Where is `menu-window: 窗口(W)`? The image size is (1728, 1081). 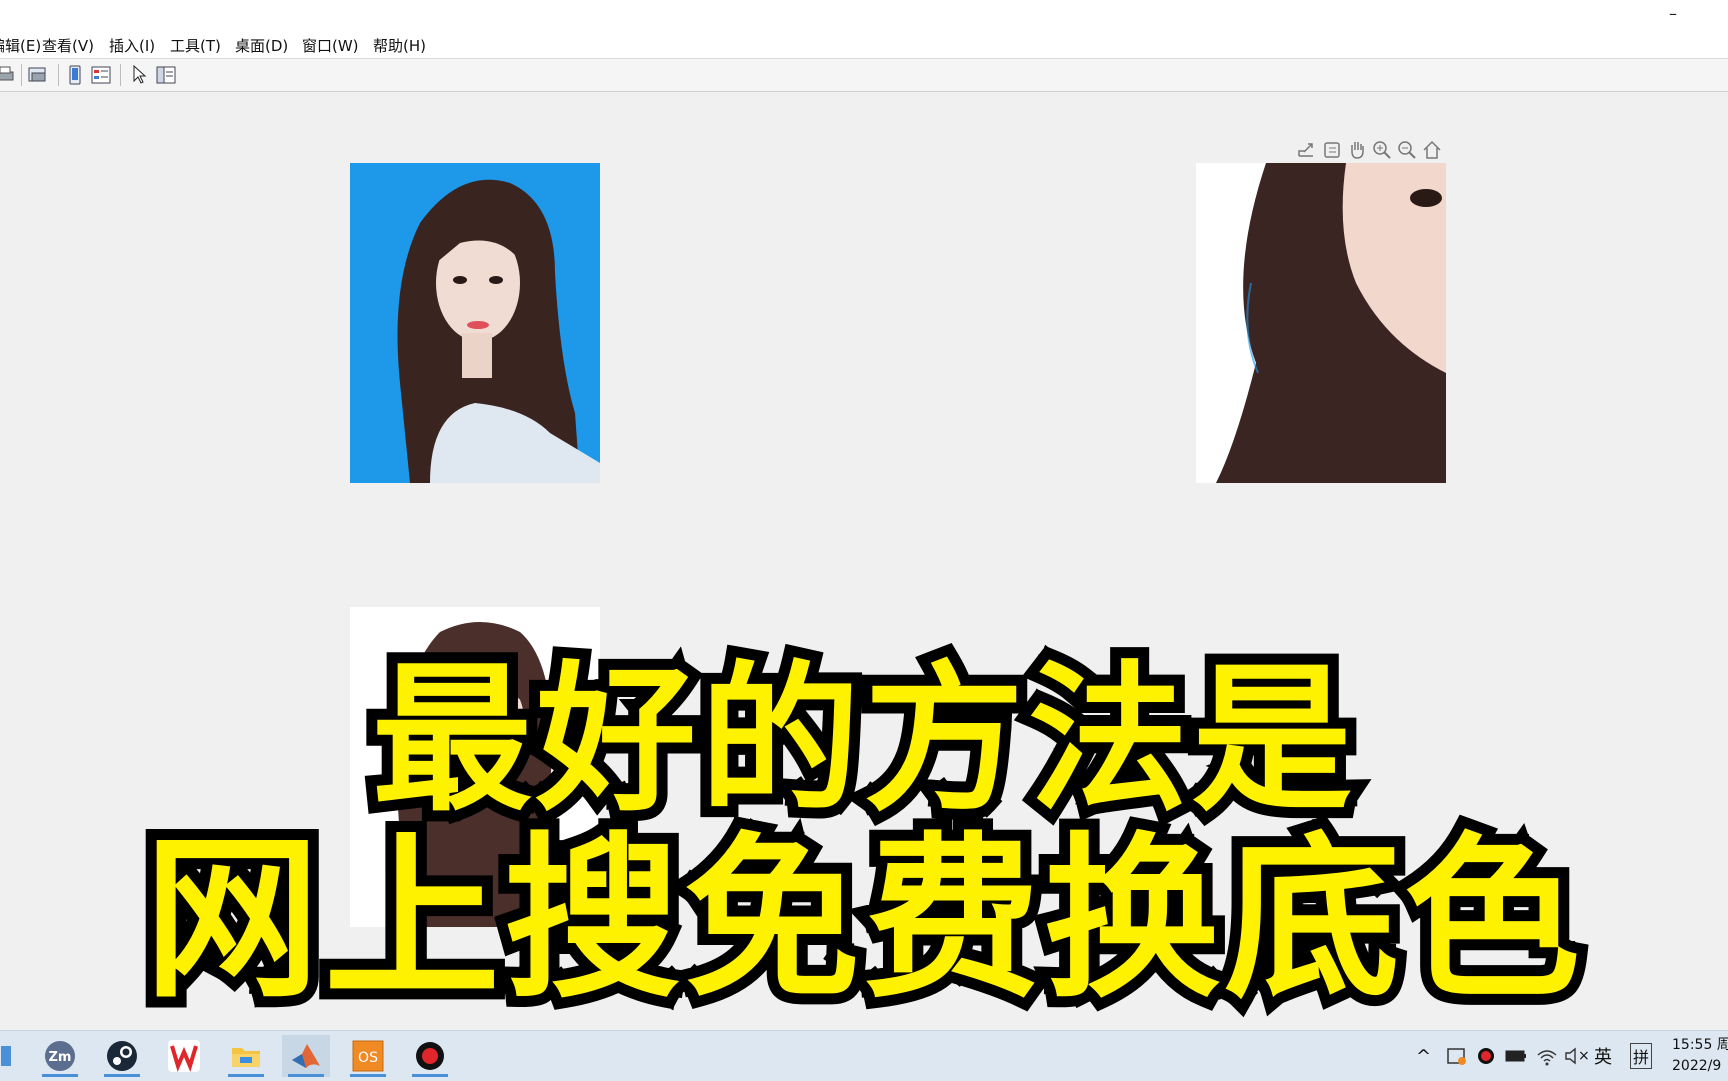
menu-window: 窗口(W) is located at coordinates (330, 45).